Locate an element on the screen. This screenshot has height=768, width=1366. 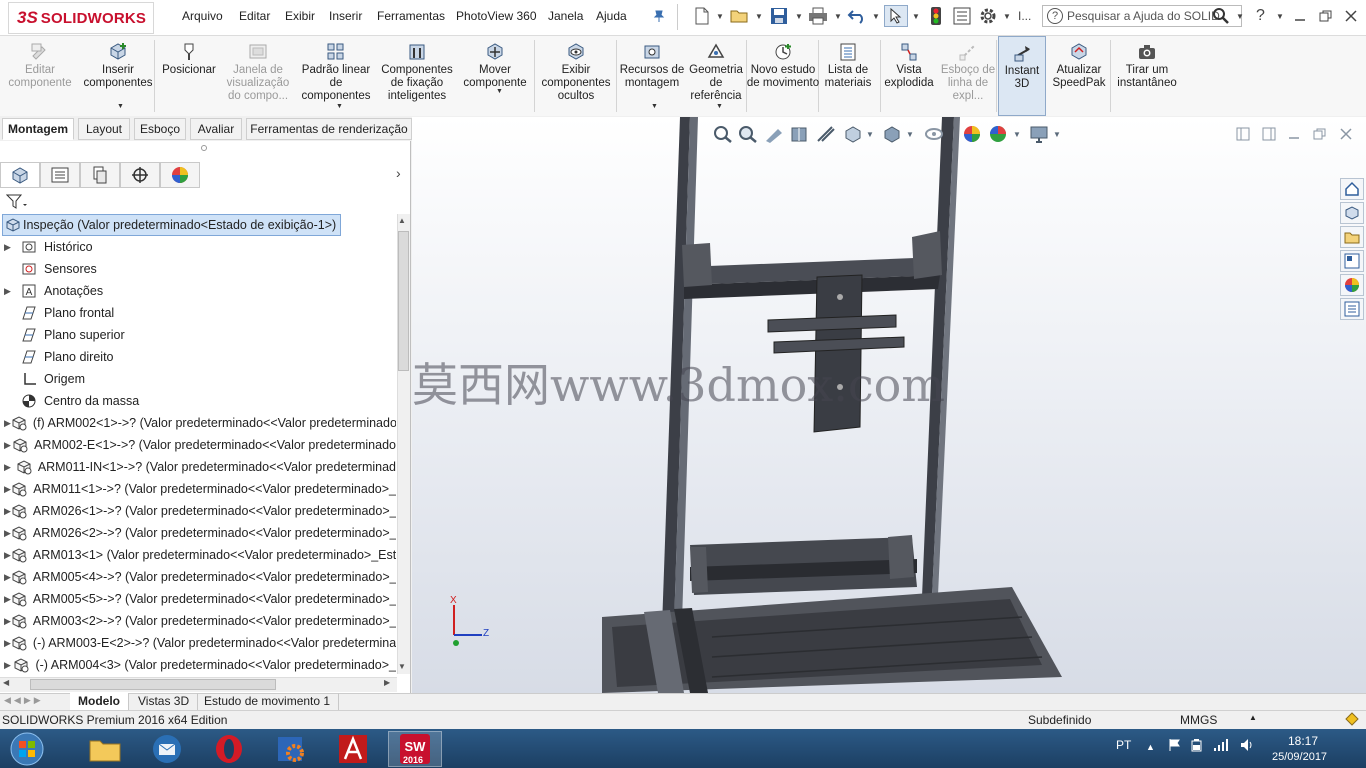
open-document-icon is located at coordinates (740, 16).